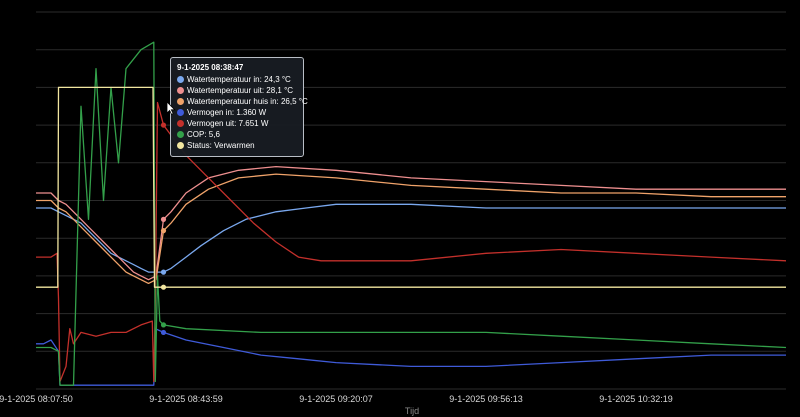 The width and height of the screenshot is (800, 417). What do you see at coordinates (36, 399) in the screenshot?
I see `x-tick-label: 9-1-2025 08:07:50` at bounding box center [36, 399].